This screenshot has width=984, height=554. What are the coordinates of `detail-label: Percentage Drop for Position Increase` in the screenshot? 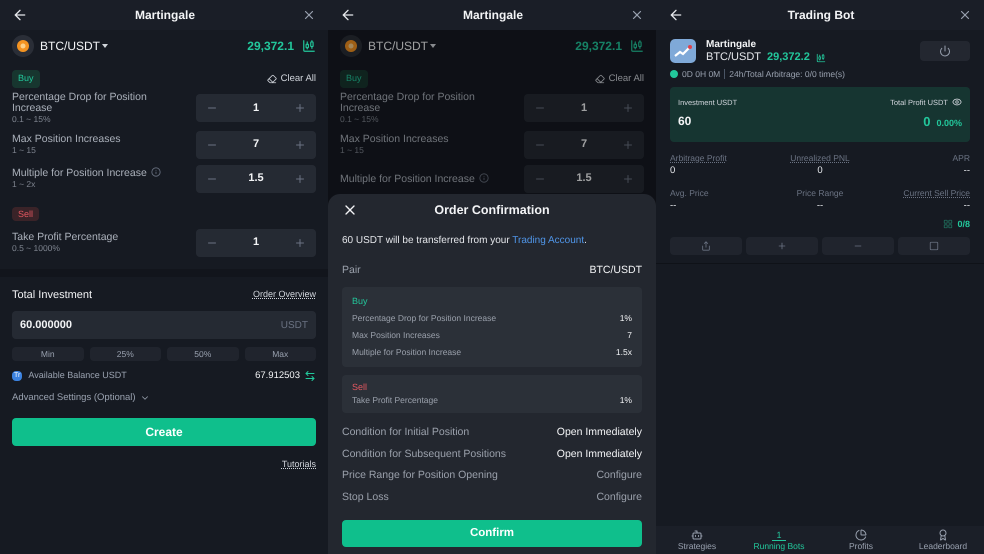 It's located at (424, 318).